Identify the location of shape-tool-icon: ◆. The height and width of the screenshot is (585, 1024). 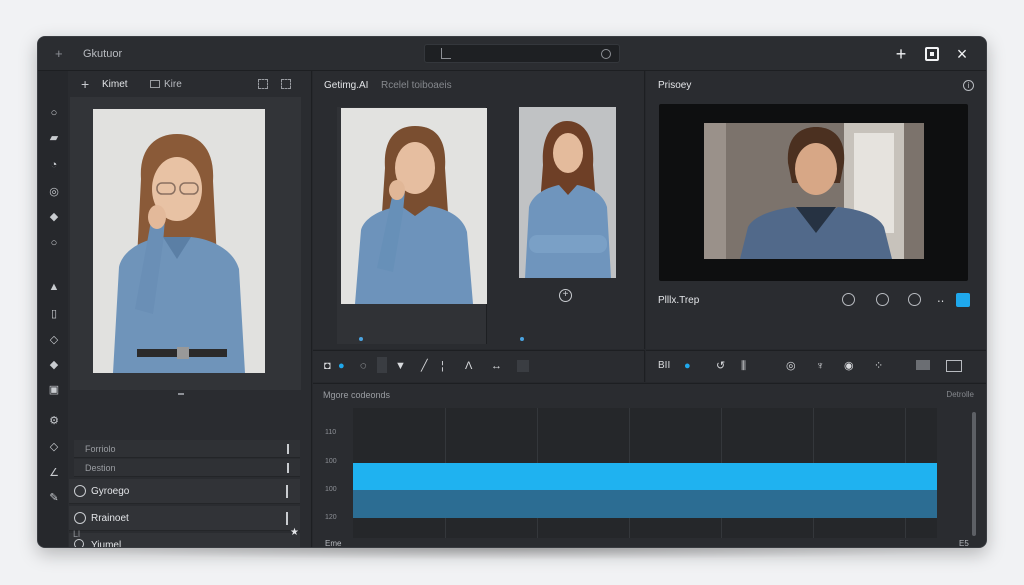
(54, 217).